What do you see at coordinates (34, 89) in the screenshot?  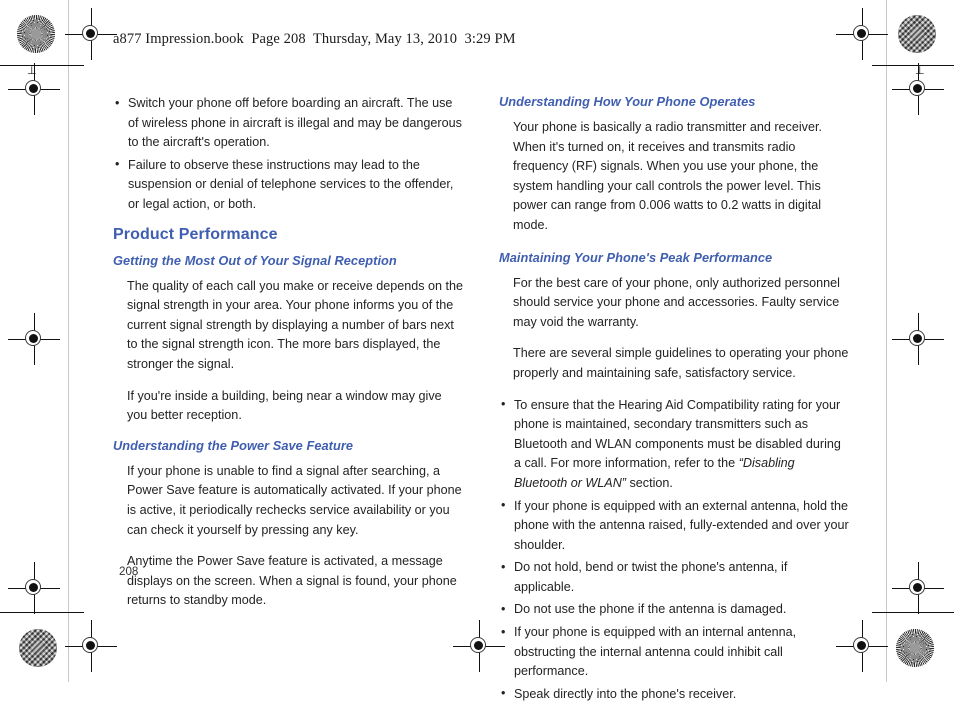 I see `registration-mark-left-upper` at bounding box center [34, 89].